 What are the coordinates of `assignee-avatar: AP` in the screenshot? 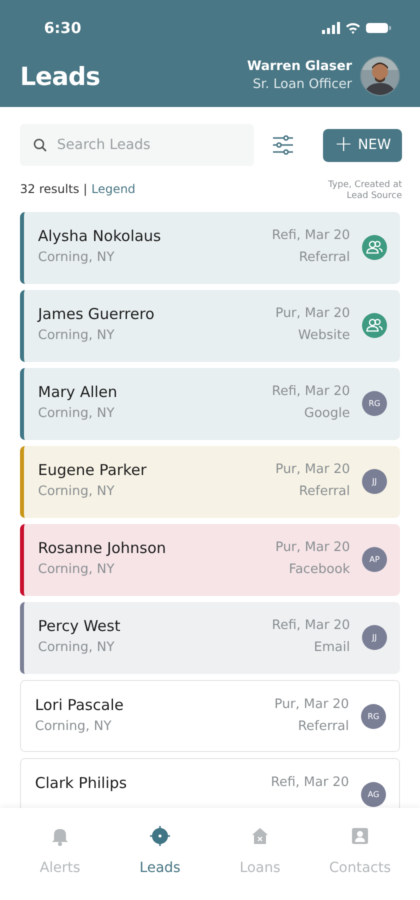 It's located at (374, 559).